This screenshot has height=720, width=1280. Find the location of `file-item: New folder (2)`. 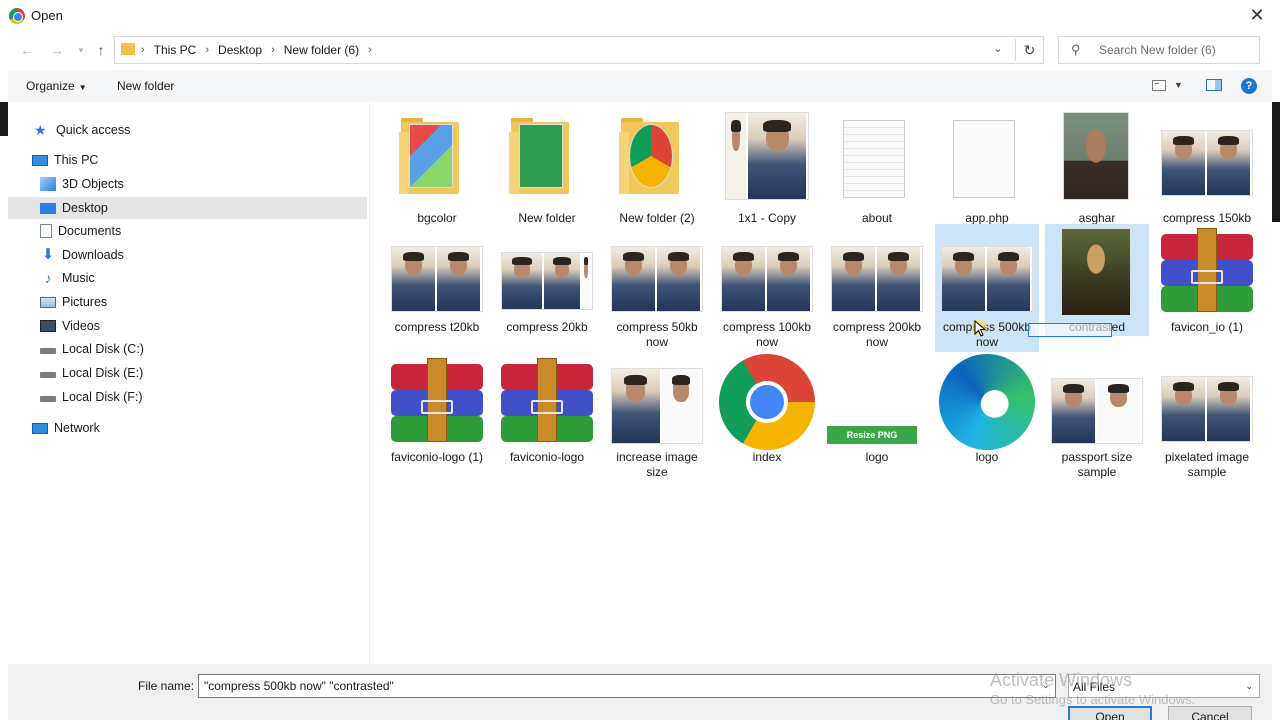

file-item: New folder (2) is located at coordinates (657, 167).